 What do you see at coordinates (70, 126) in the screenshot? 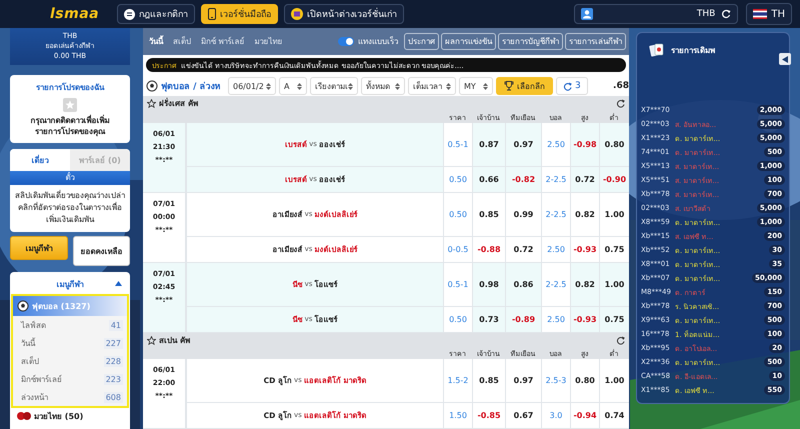
I see `favorites-message: กรุณากดติดดาวเพื่อเพิ่มรายการโปรดของคุณ` at bounding box center [70, 126].